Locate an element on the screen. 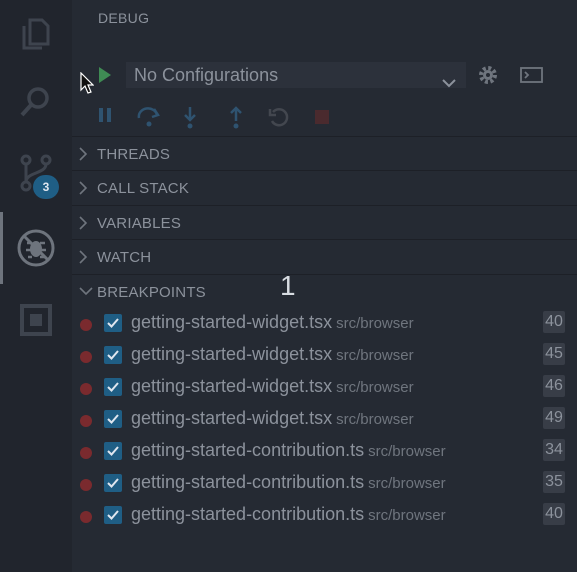 This screenshot has height=572, width=577. scm-badge: 3 is located at coordinates (46, 187).